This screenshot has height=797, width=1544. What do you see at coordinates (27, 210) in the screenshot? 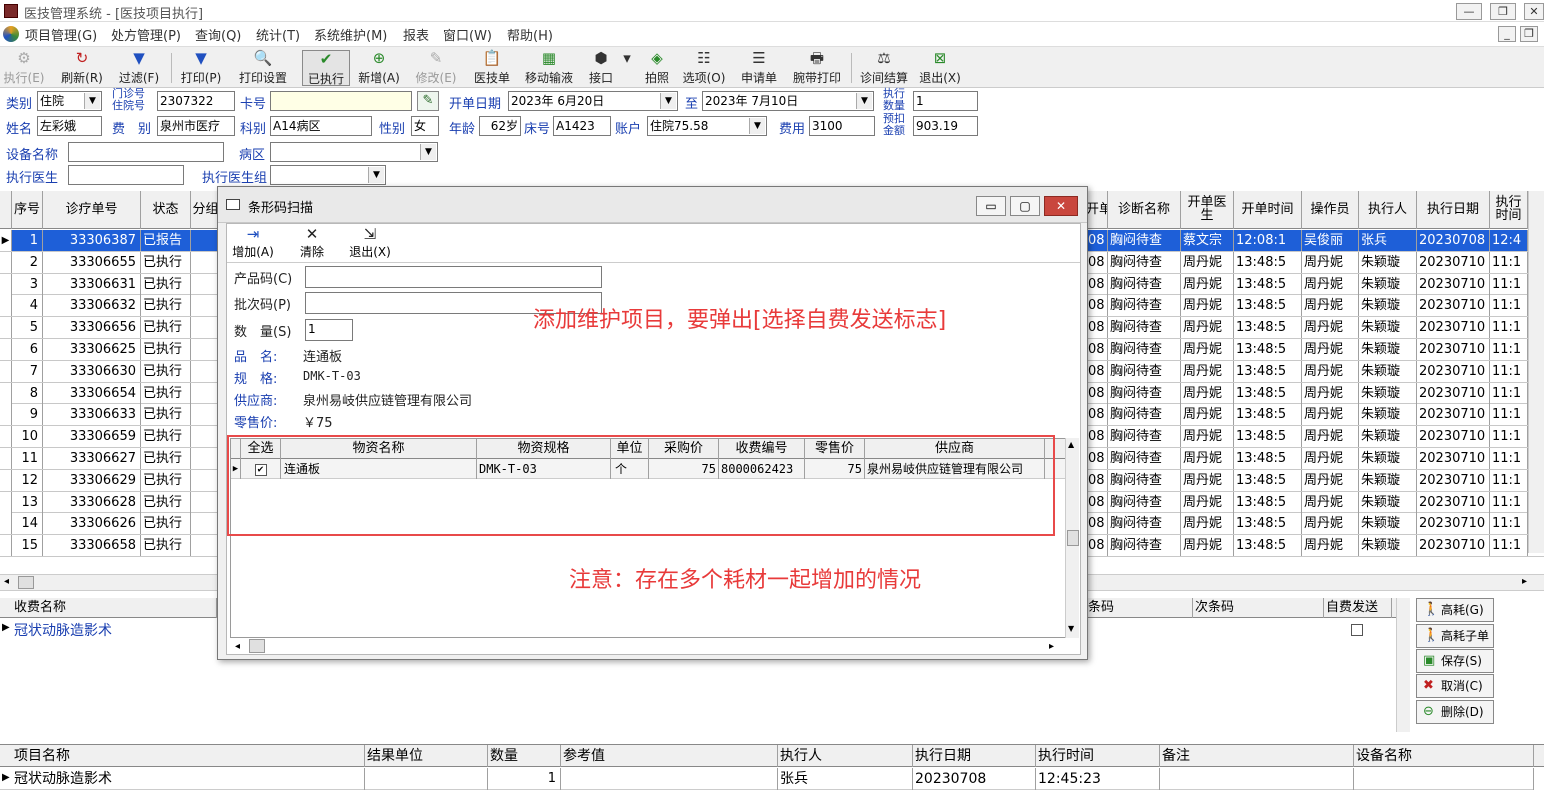
I see `col-seq: 序号` at bounding box center [27, 210].